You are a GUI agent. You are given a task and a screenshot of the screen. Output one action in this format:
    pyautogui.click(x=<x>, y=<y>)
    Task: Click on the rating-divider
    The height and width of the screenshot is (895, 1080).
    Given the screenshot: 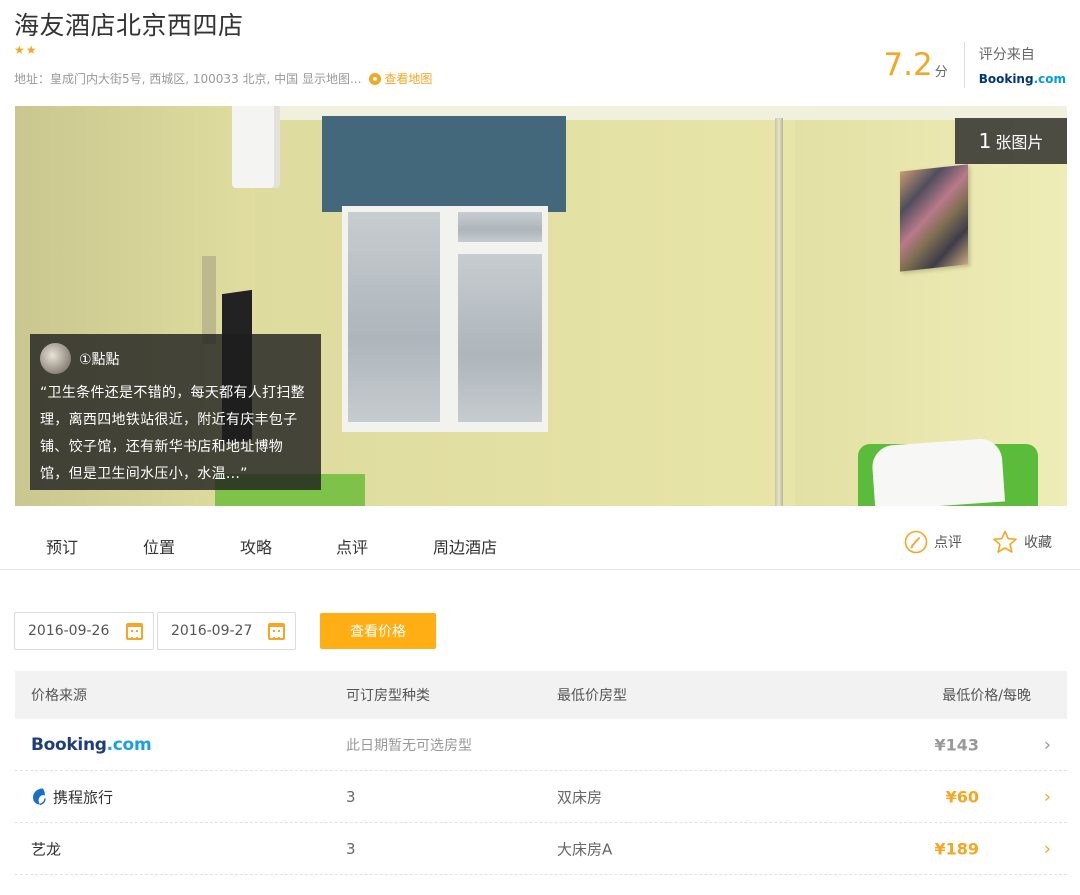 What is the action you would take?
    pyautogui.click(x=964, y=65)
    